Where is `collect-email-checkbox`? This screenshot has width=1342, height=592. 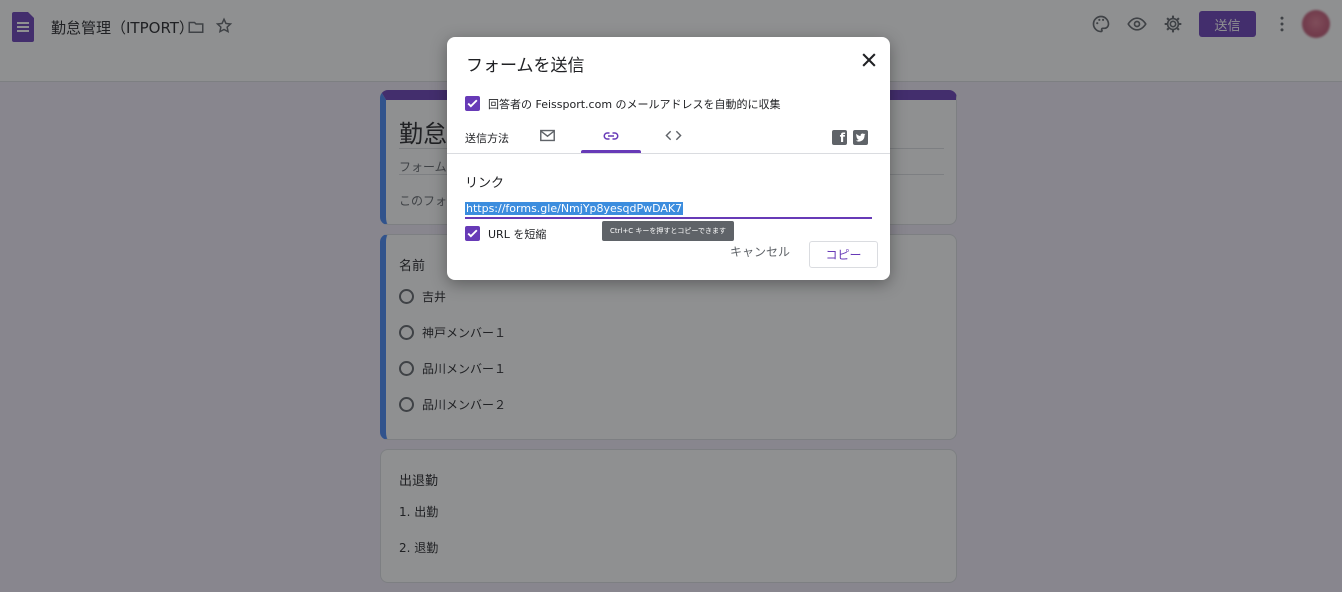 collect-email-checkbox is located at coordinates (472, 103).